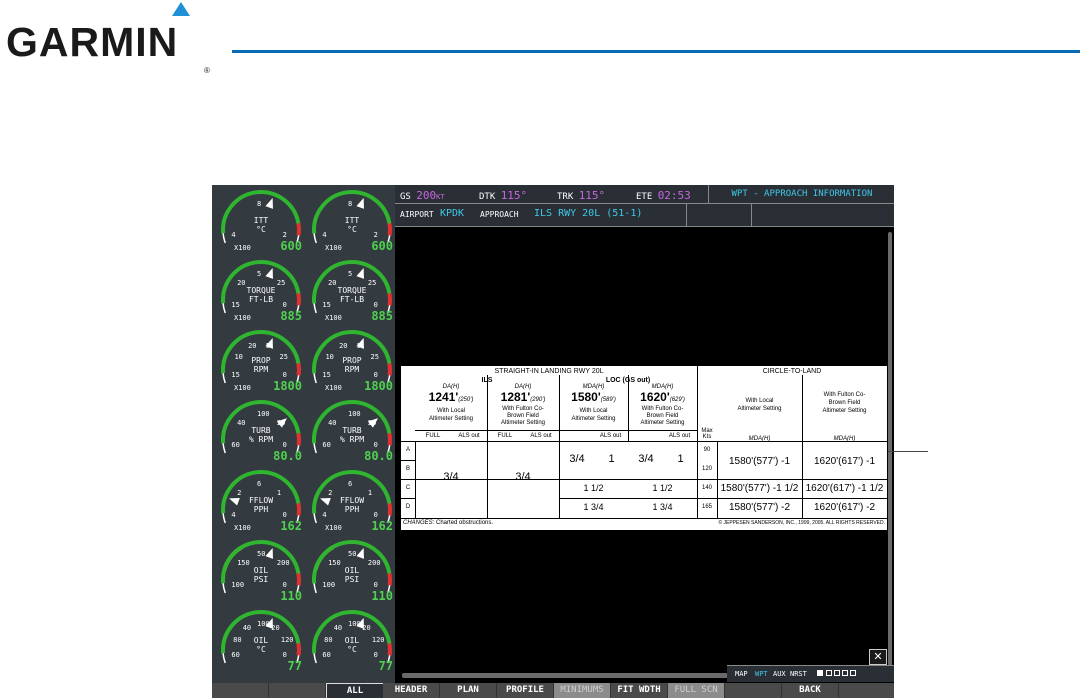 The width and height of the screenshot is (1080, 698). I want to click on approach-value: ILS RWY 20L (51-1), so click(588, 213).